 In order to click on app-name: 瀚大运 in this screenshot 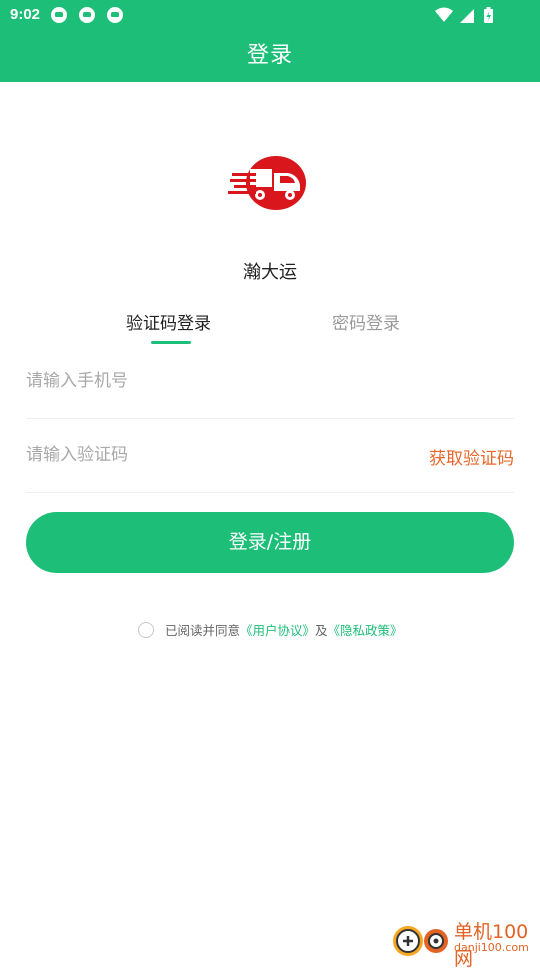, I will do `click(270, 272)`.